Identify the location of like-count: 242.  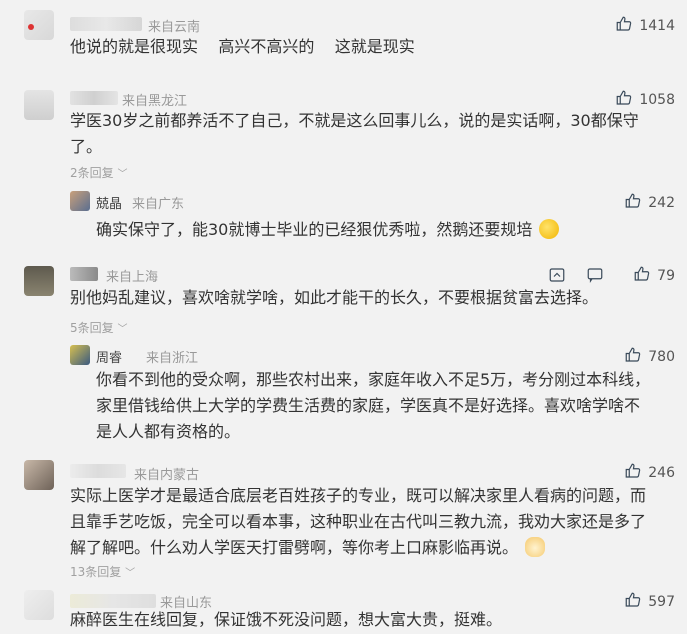
(661, 203).